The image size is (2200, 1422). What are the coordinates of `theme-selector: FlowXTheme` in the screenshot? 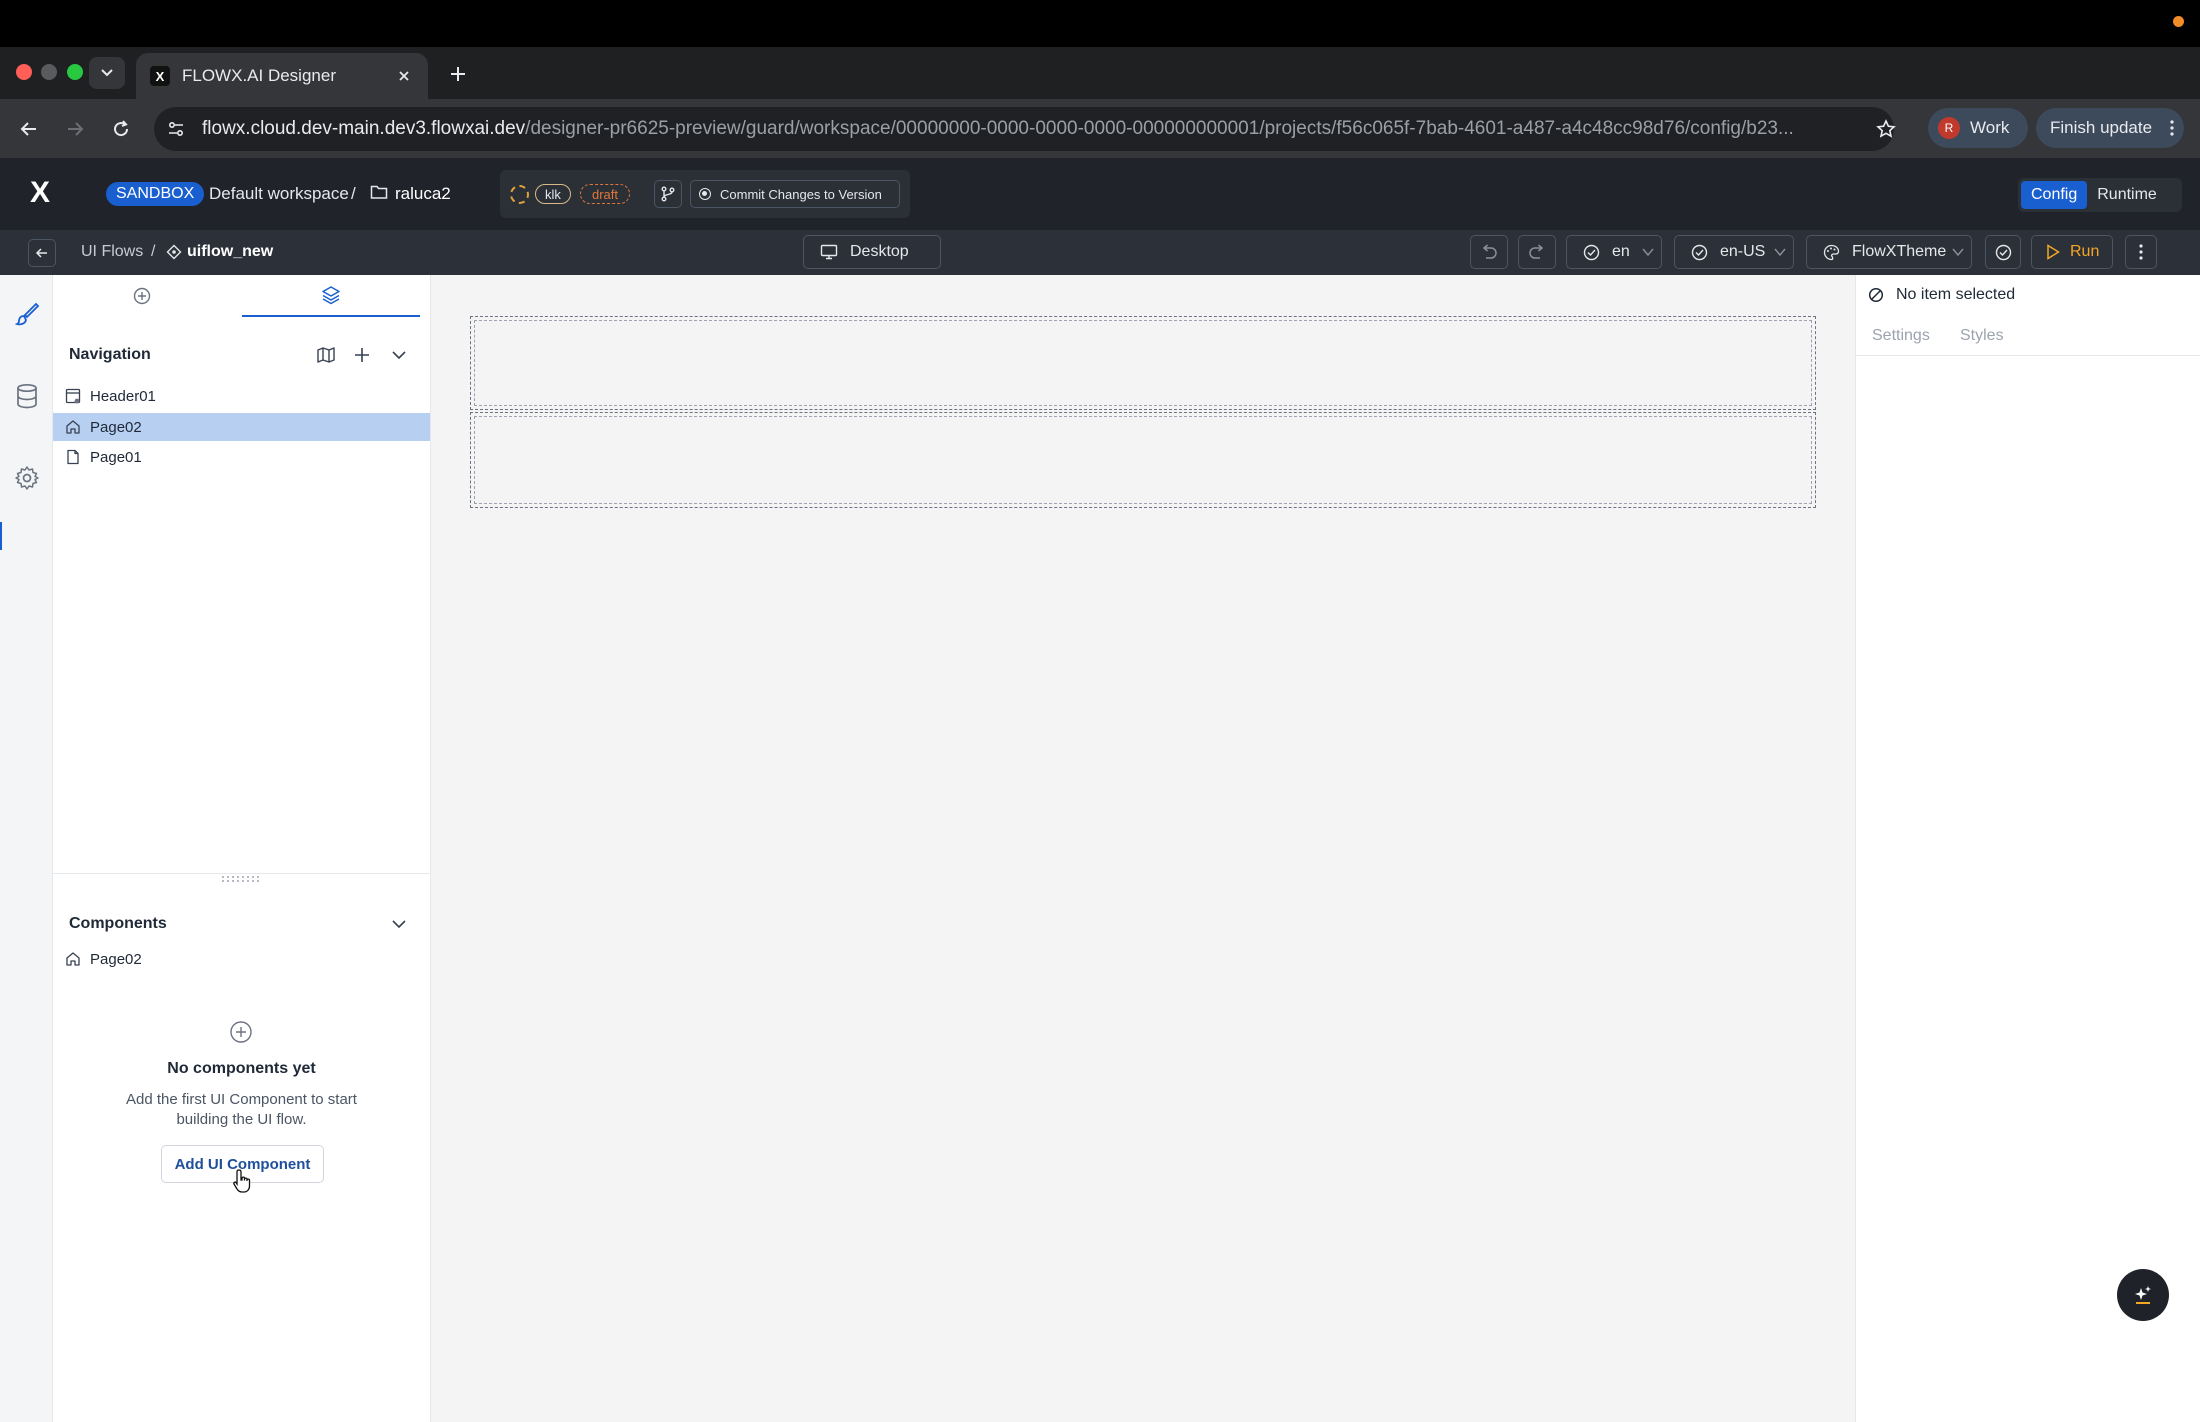 It's located at (1889, 252).